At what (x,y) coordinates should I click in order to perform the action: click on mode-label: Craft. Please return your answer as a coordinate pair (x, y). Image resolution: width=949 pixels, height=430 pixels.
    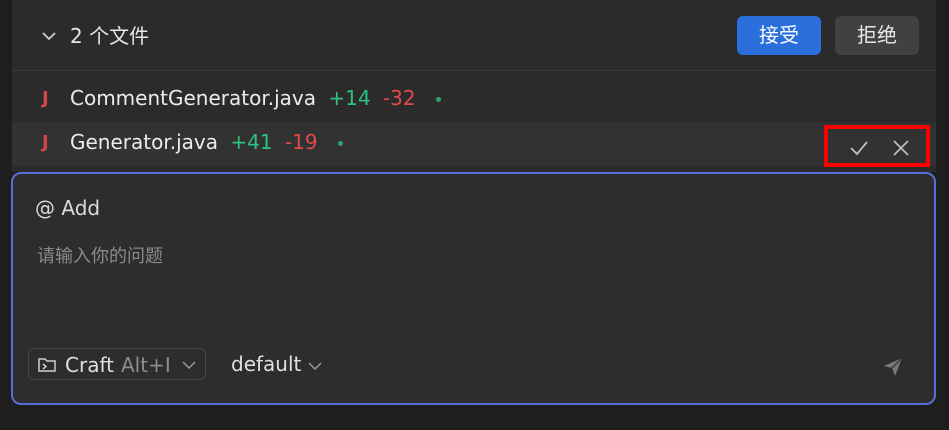
    Looking at the image, I should click on (89, 365).